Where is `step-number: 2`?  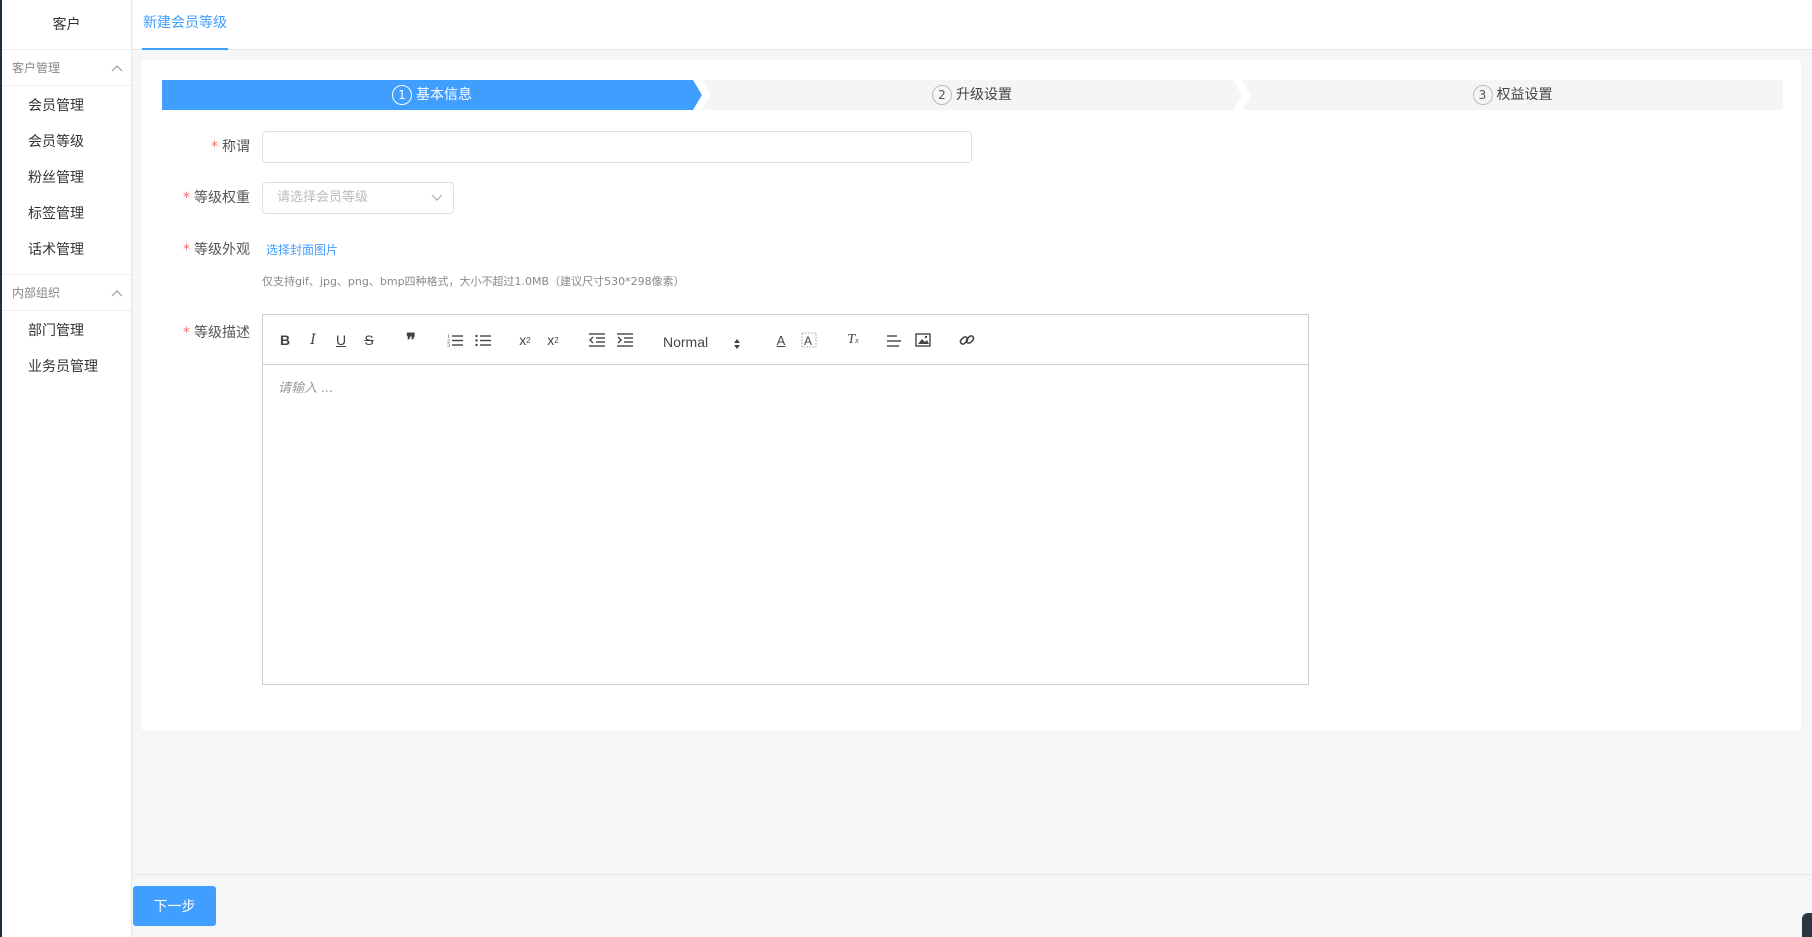 step-number: 2 is located at coordinates (942, 95).